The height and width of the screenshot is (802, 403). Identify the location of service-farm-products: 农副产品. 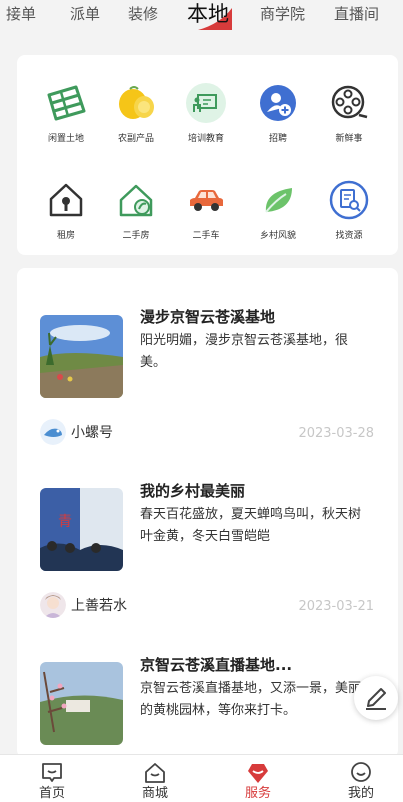
(136, 123).